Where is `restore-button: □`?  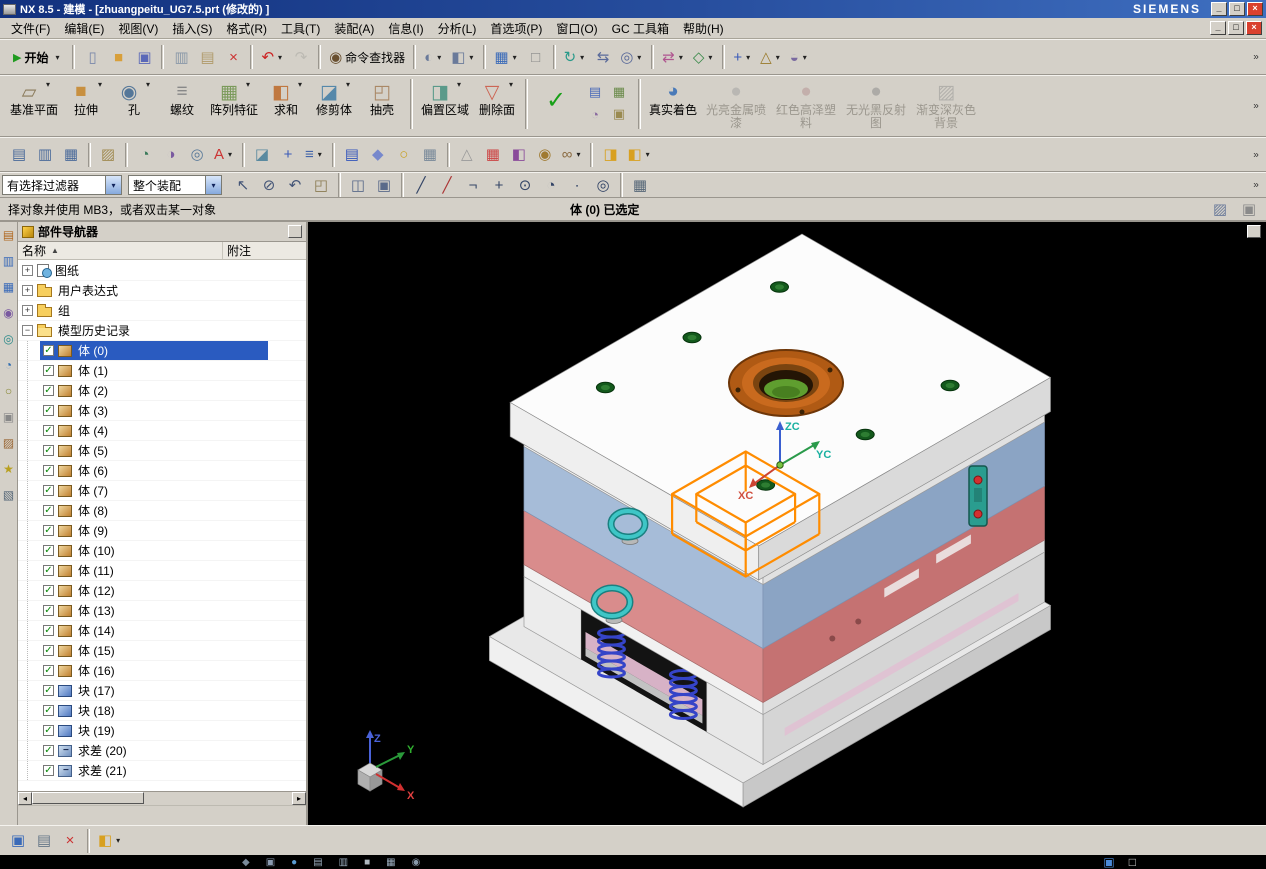
restore-button: □ is located at coordinates (1237, 9).